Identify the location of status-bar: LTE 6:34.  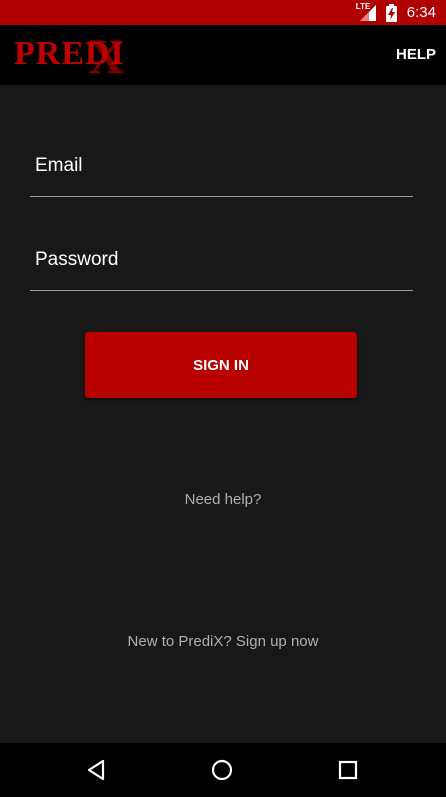
(223, 12).